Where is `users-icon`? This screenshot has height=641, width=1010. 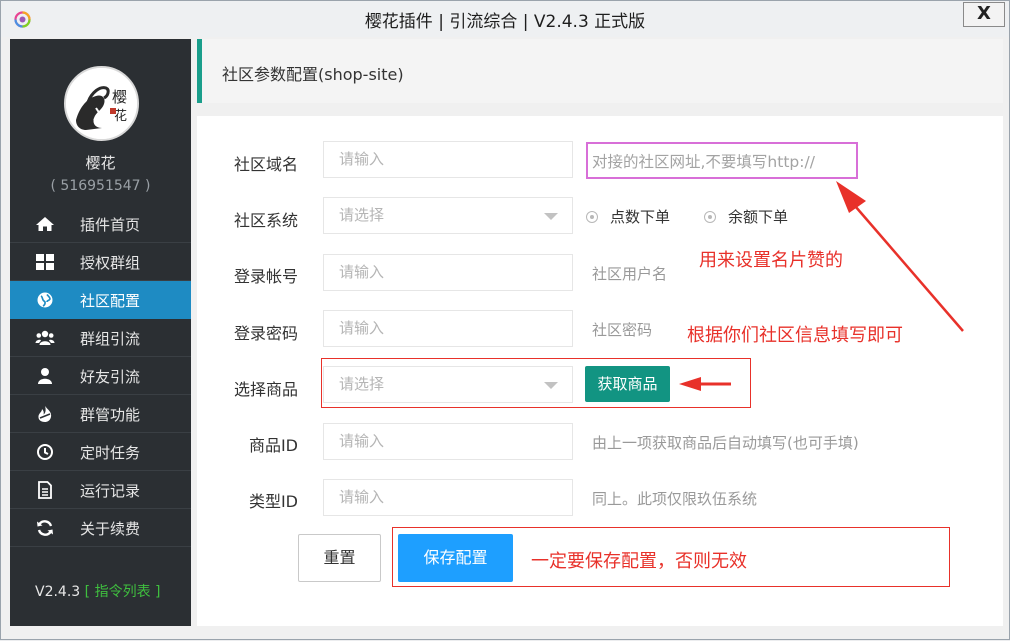
users-icon is located at coordinates (45, 337).